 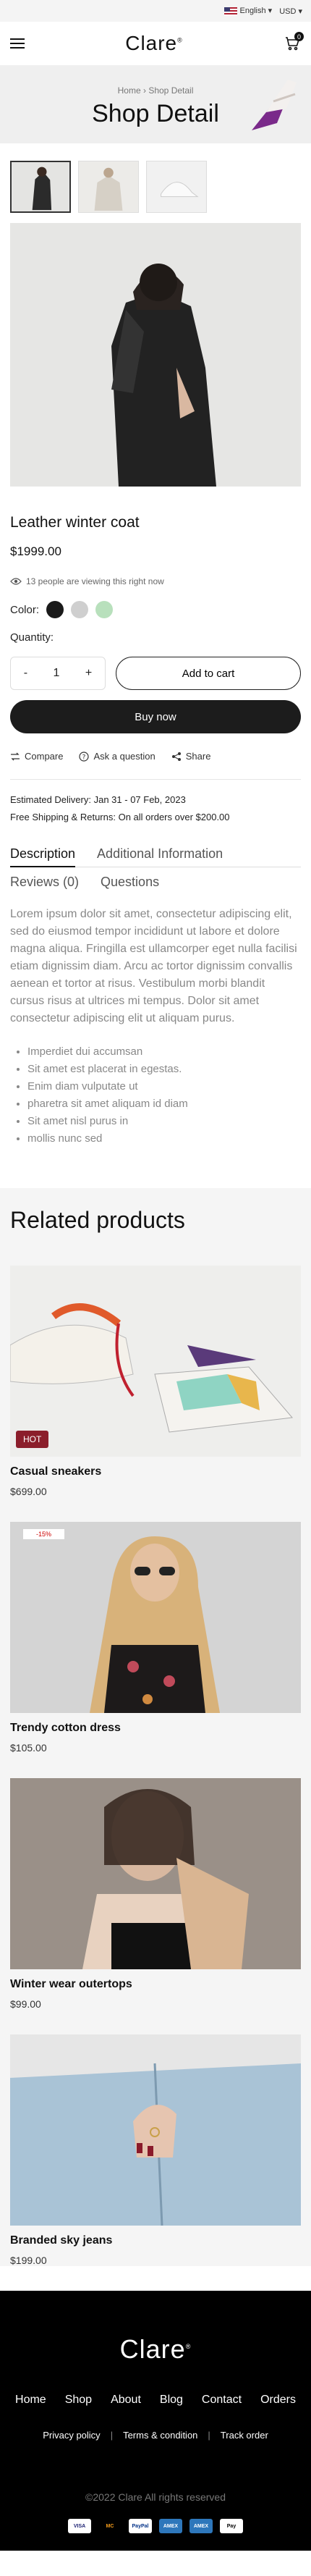 I want to click on site-header: Clare® 0, so click(x=155, y=43).